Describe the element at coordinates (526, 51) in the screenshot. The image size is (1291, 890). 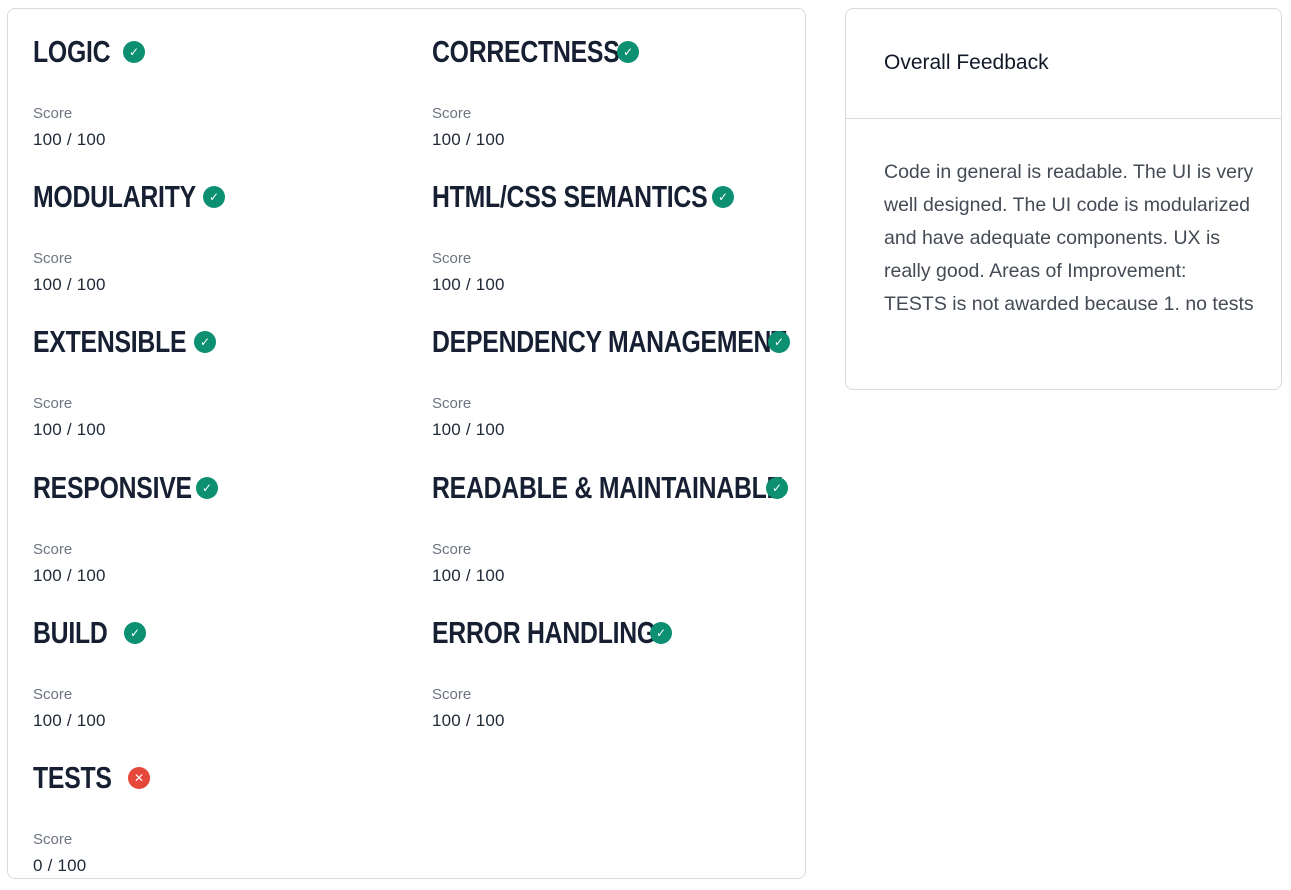
I see `metric-title: CORRECTNESS` at that location.